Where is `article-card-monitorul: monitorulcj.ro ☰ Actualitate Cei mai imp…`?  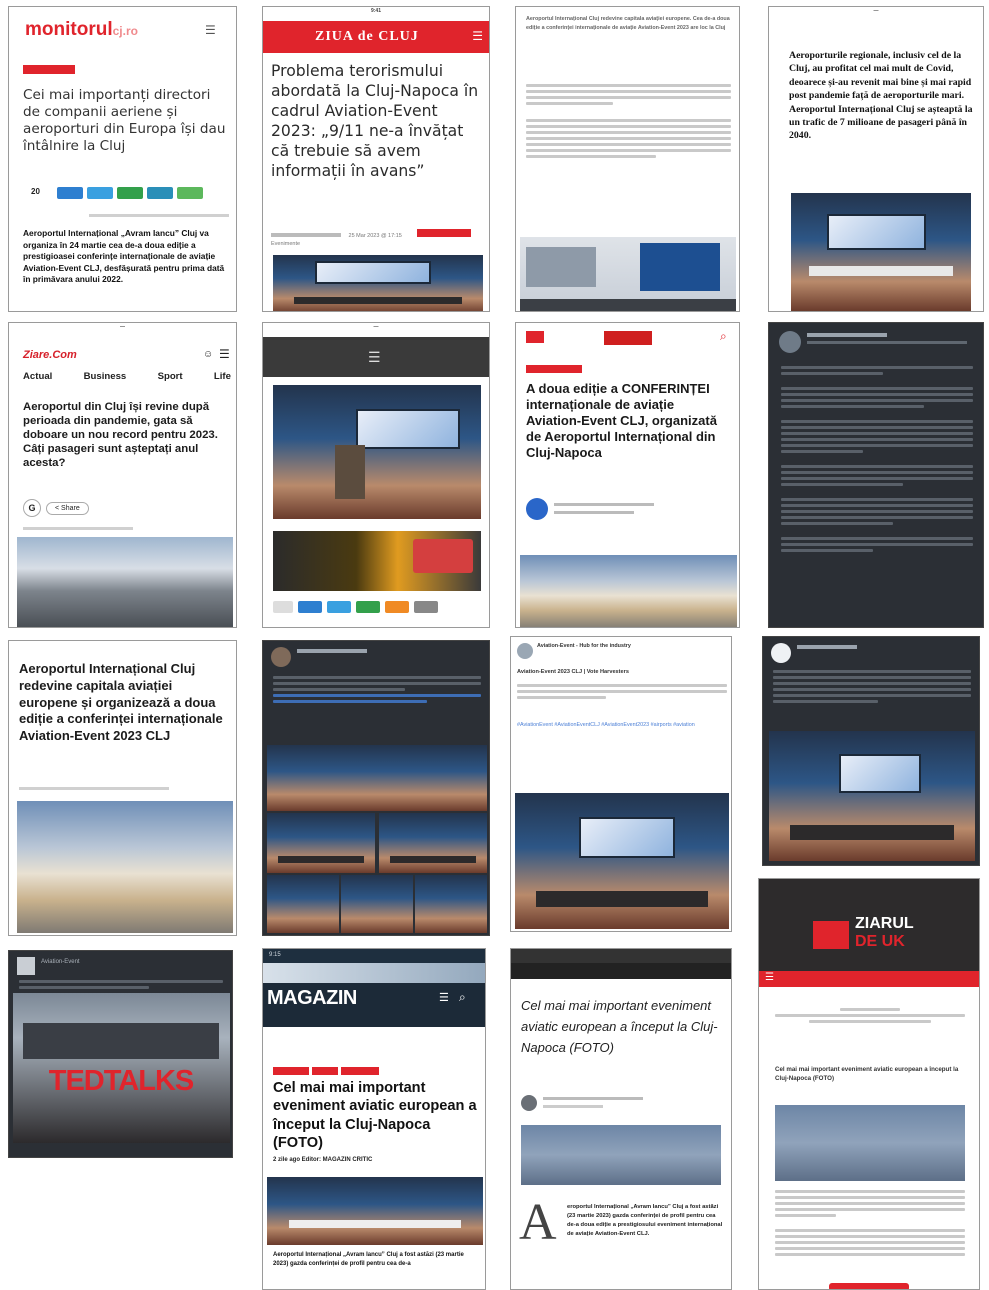
article-card-monitorul: monitorulcj.ro ☰ Actualitate Cei mai imp… is located at coordinates (122, 159).